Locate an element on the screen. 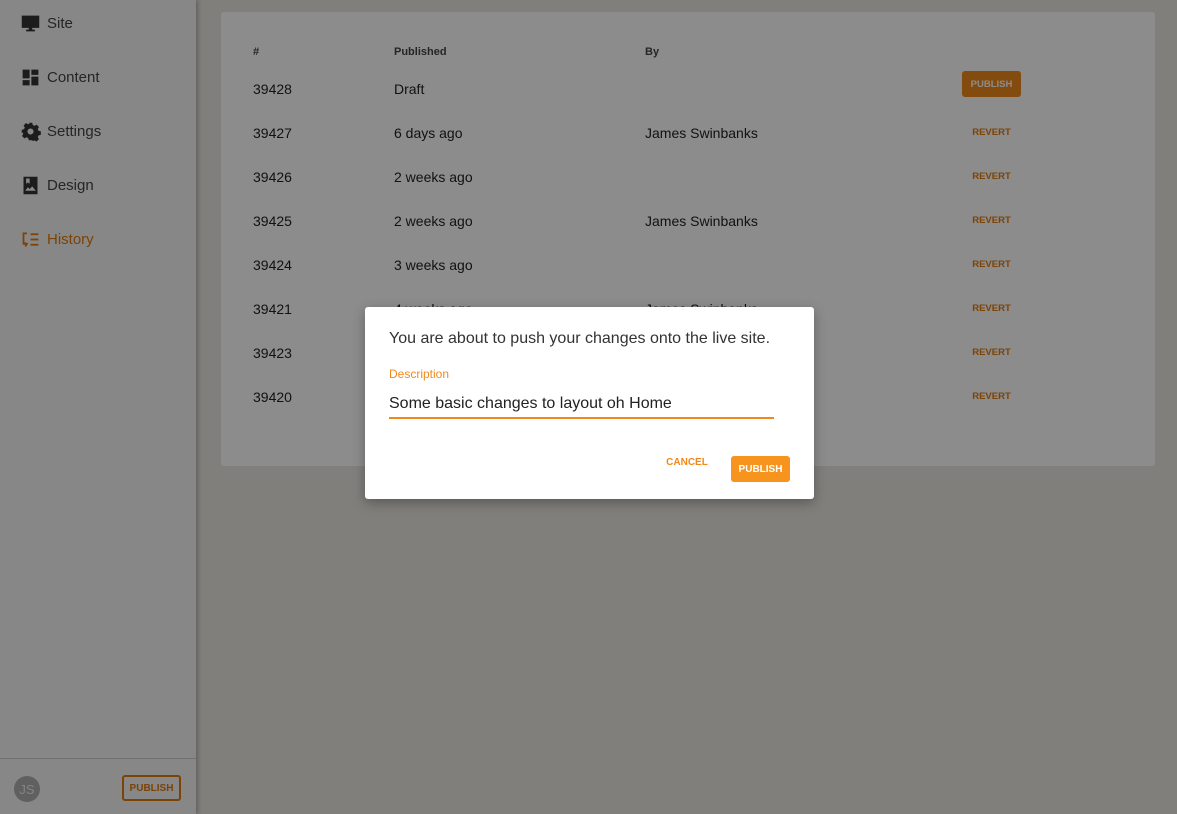 This screenshot has width=1177, height=814. publish-button: PUBLISH is located at coordinates (760, 469).